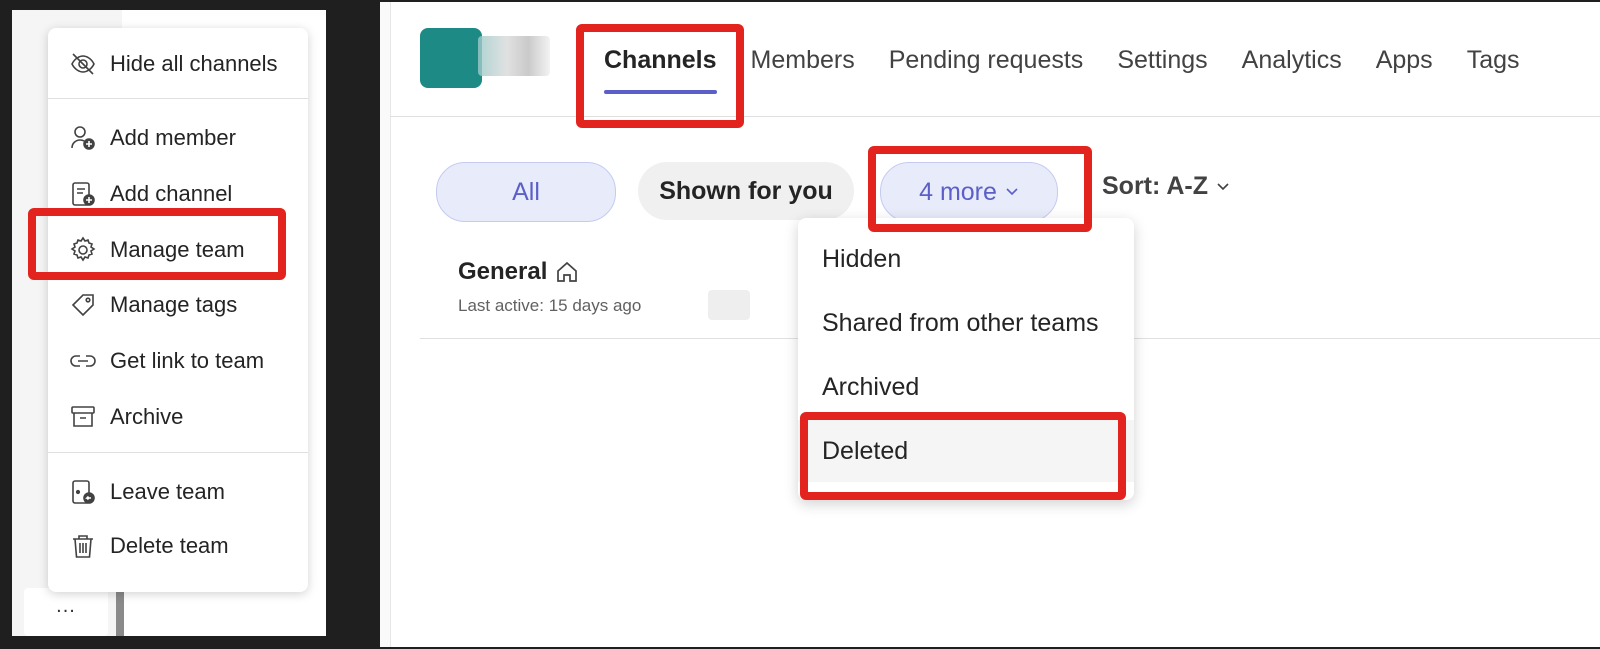  What do you see at coordinates (194, 63) in the screenshot?
I see `menu-item-label: Hide all channels` at bounding box center [194, 63].